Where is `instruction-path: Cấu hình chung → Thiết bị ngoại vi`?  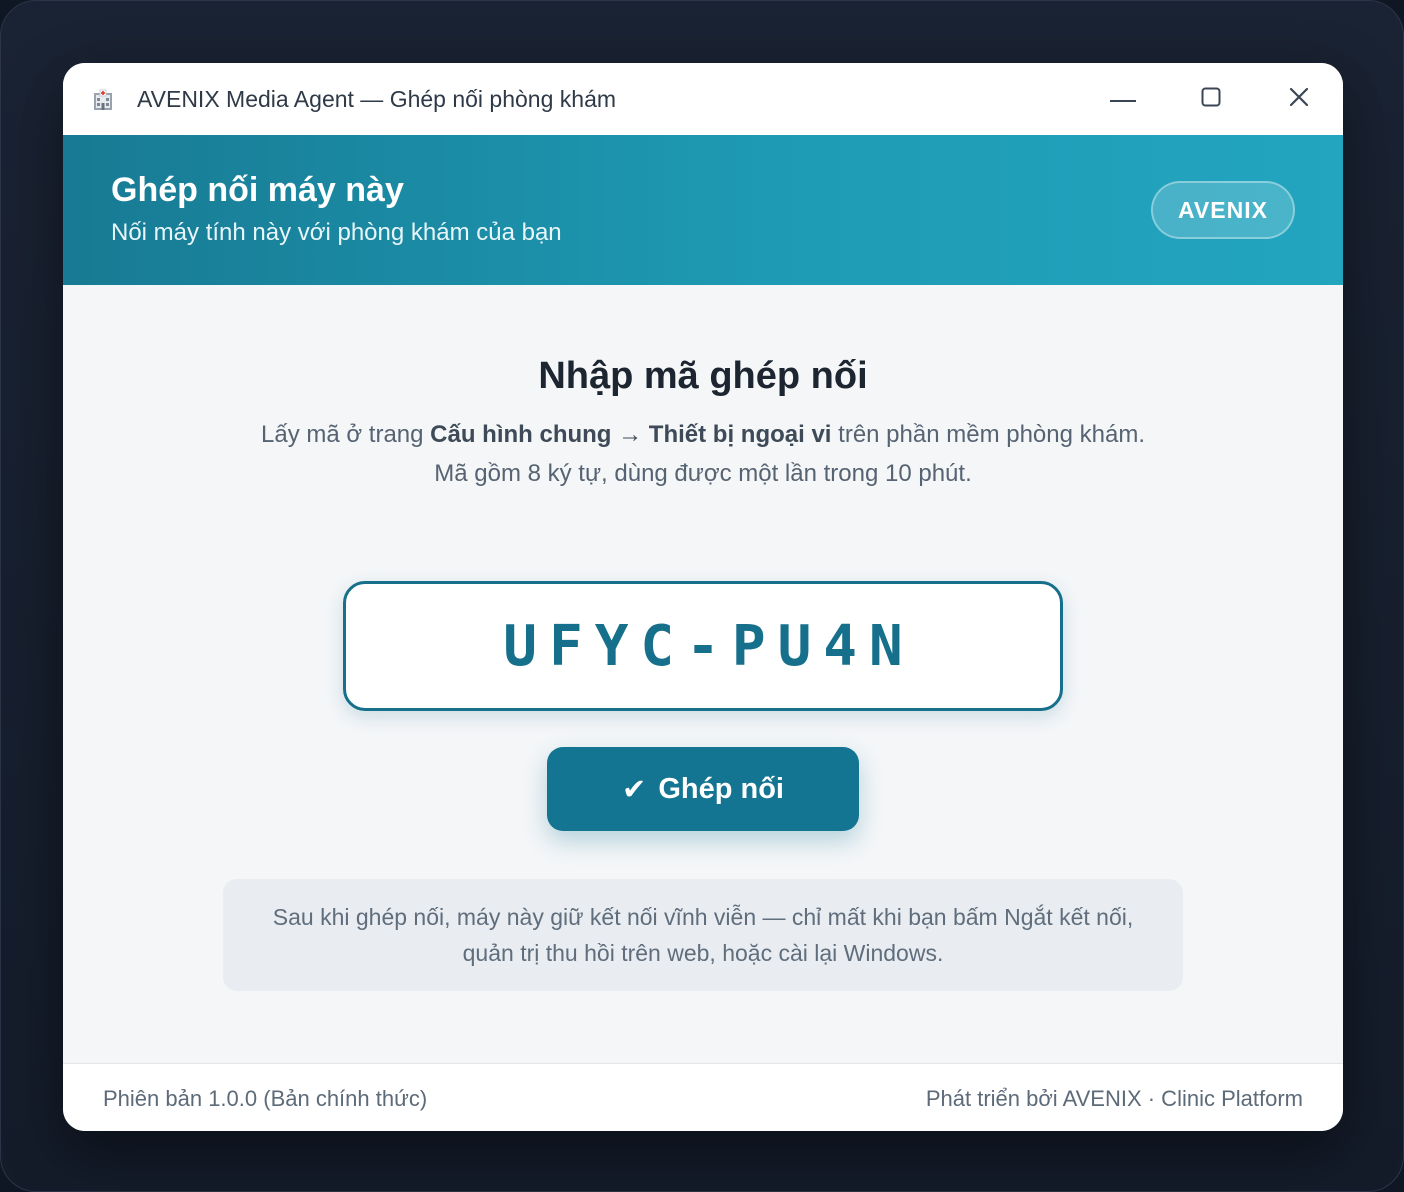
instruction-path: Cấu hình chung → Thiết bị ngoại vi is located at coordinates (631, 434).